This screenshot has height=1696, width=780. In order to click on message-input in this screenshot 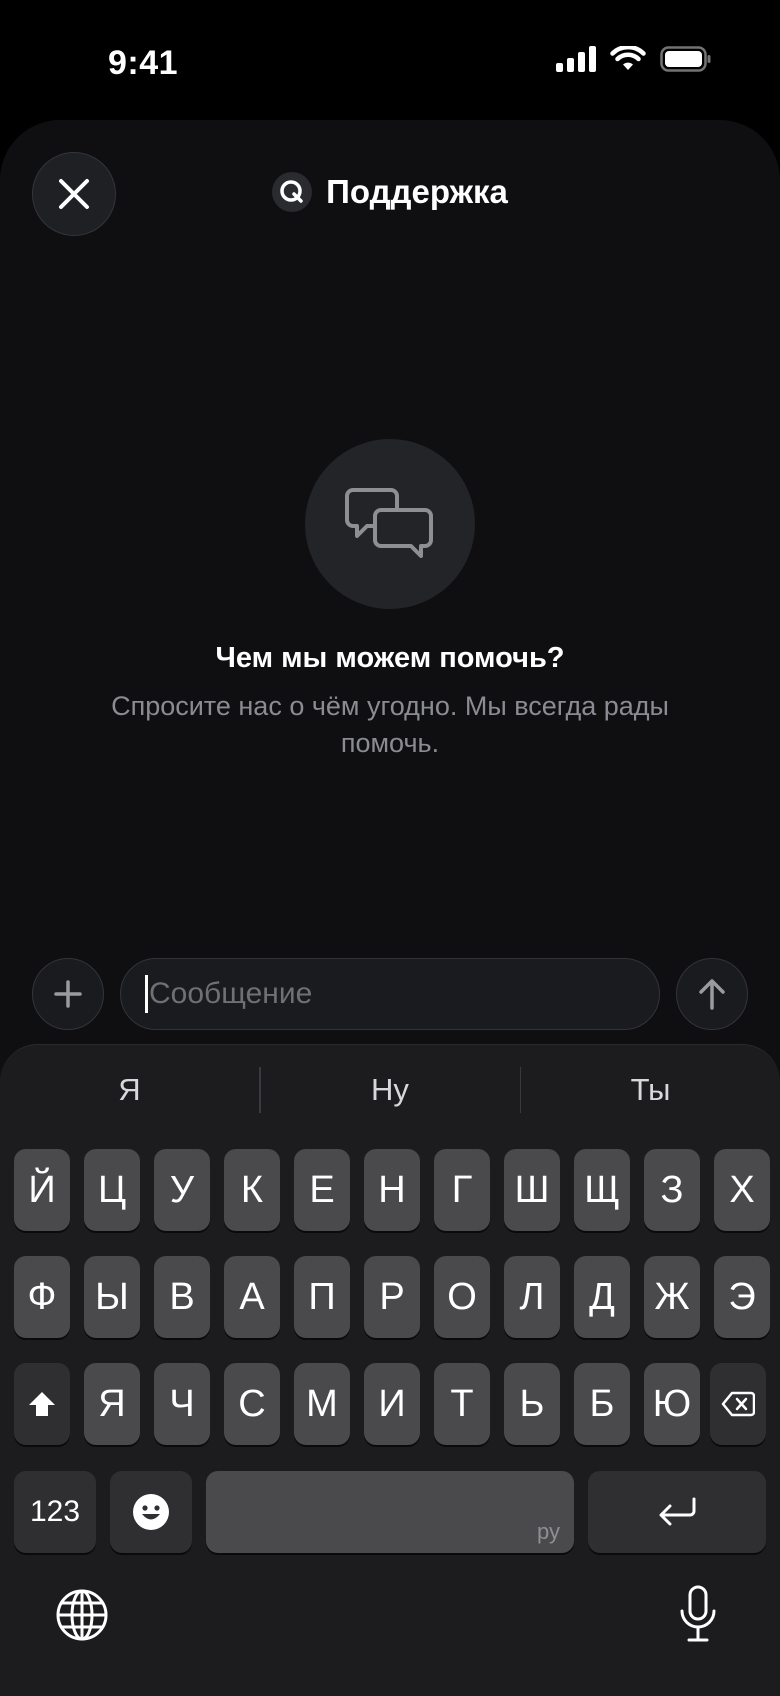, I will do `click(389, 994)`.